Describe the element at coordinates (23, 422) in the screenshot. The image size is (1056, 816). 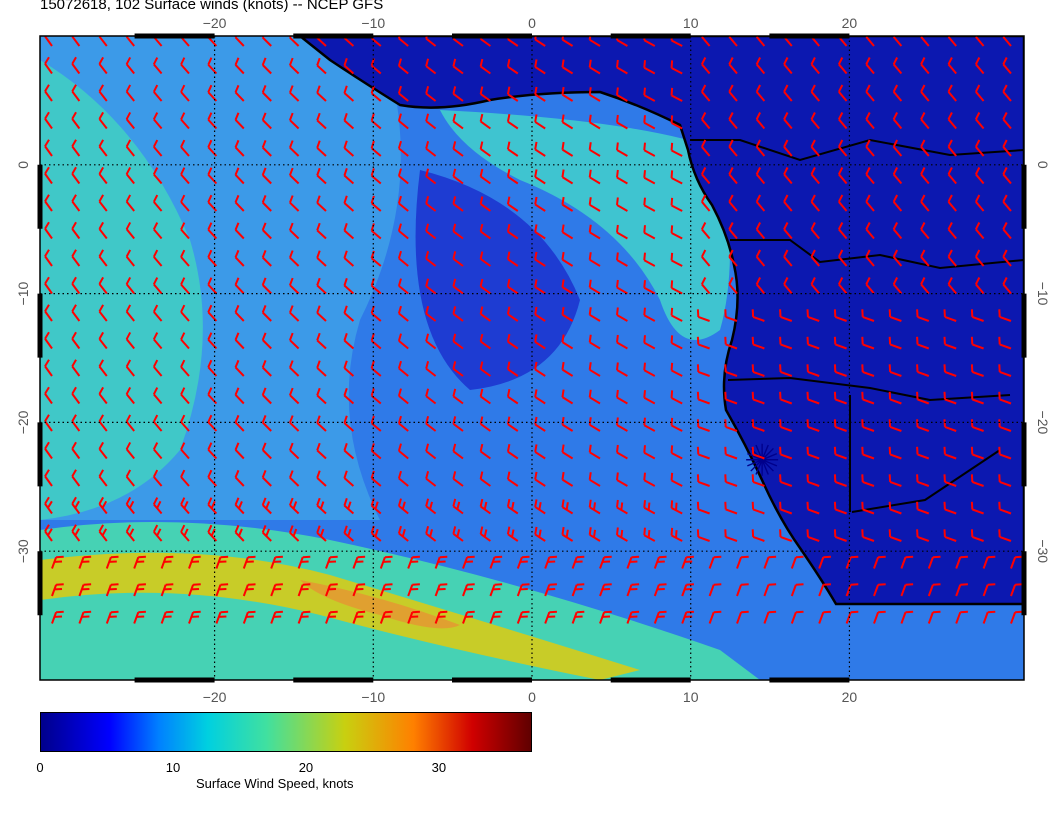
I see `lat-tick-label-left: −20` at that location.